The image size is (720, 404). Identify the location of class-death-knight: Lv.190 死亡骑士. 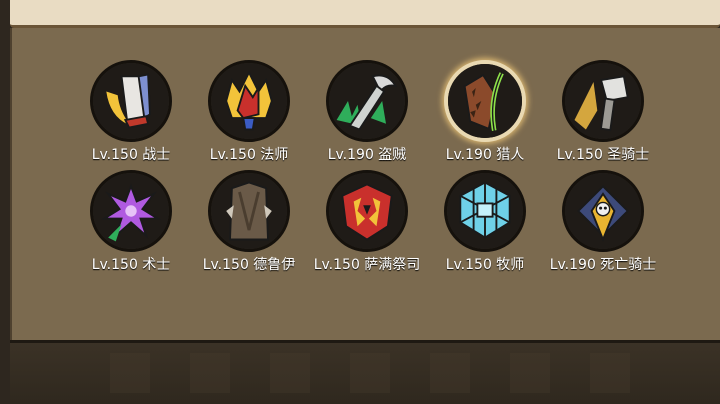
(603, 225).